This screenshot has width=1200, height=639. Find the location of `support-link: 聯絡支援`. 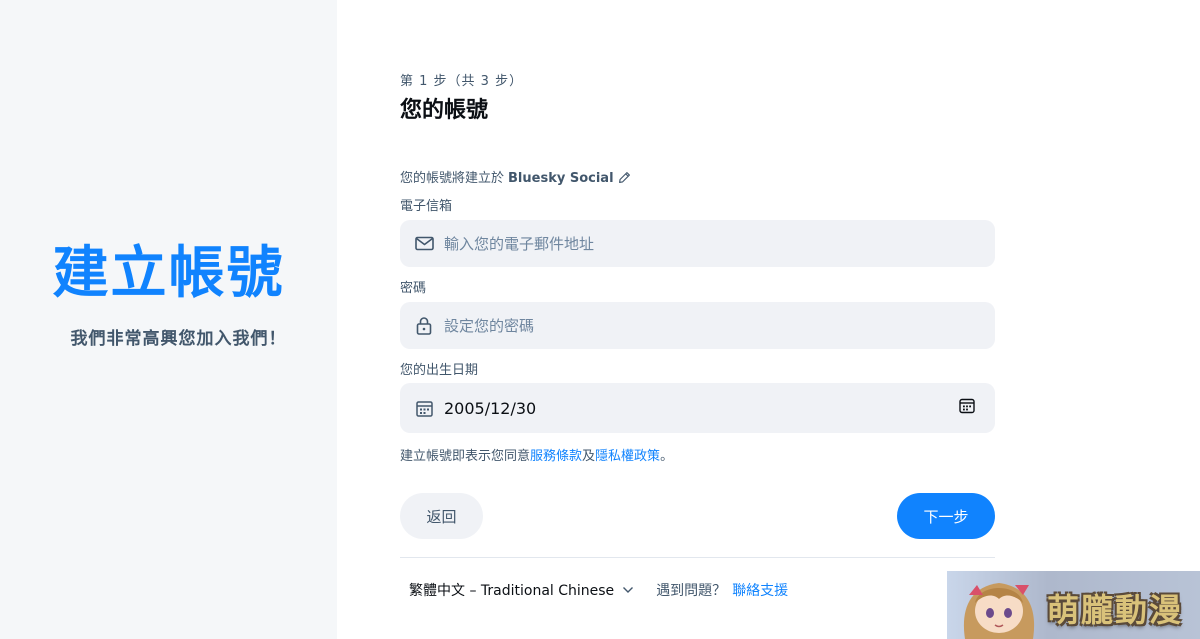

support-link: 聯絡支援 is located at coordinates (760, 590).